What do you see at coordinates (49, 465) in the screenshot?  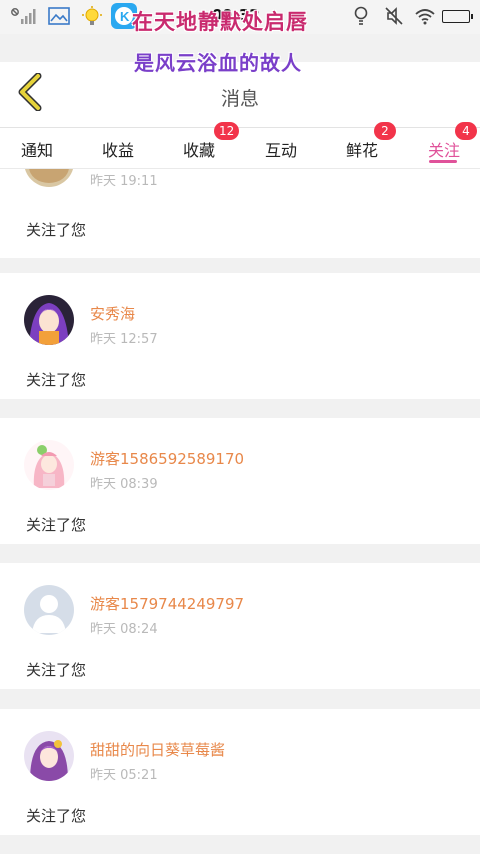 I see `anime-pink-avatar` at bounding box center [49, 465].